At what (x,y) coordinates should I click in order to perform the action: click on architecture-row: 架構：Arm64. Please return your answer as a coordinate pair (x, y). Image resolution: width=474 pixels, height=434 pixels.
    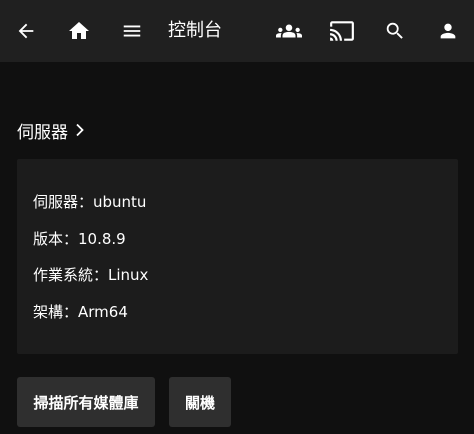
    Looking at the image, I should click on (80, 312).